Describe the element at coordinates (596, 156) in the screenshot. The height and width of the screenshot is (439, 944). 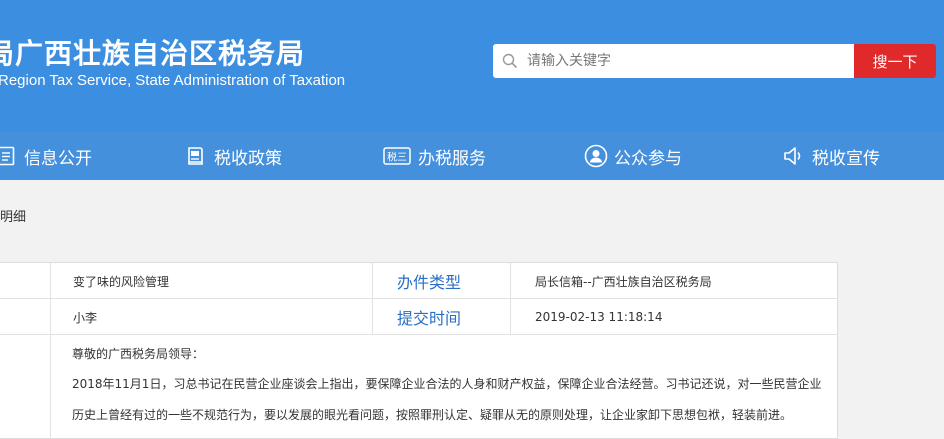
I see `user-circle-icon` at that location.